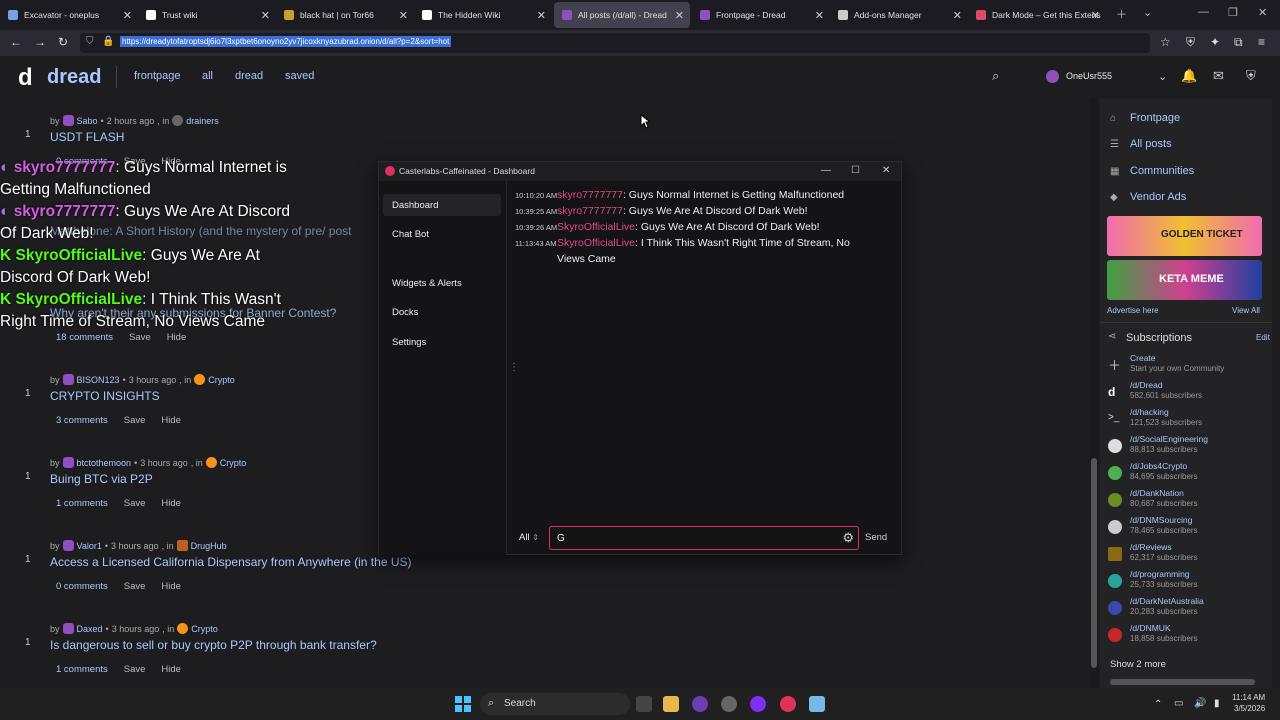 The width and height of the screenshot is (1280, 720). What do you see at coordinates (596, 227) in the screenshot?
I see `chat-username: SkyroOfficialLive` at bounding box center [596, 227].